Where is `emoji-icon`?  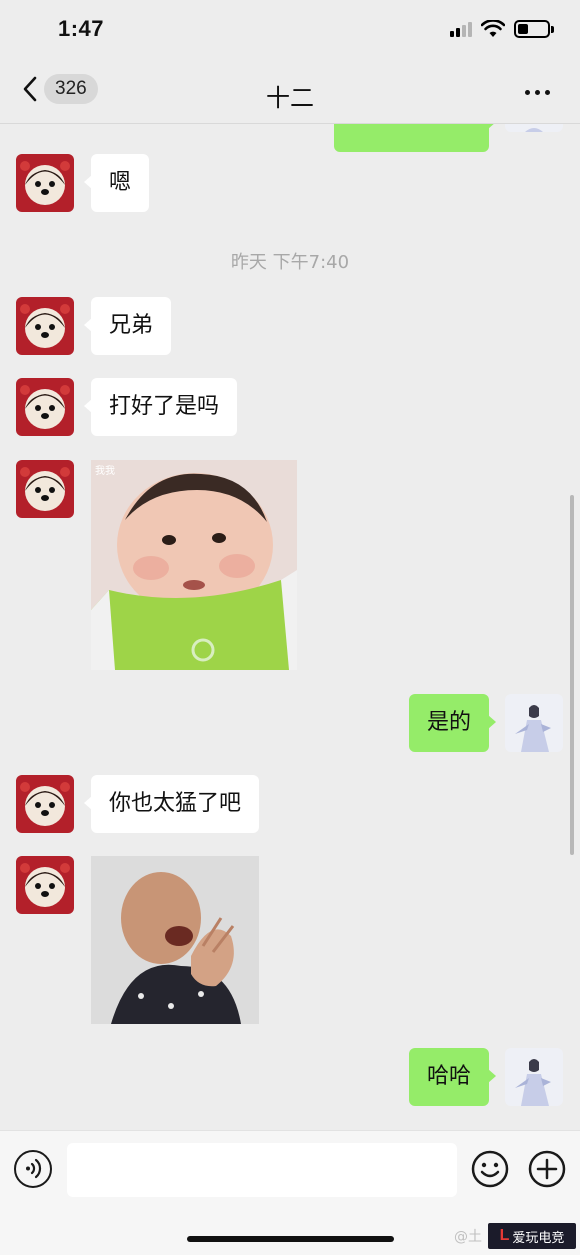 emoji-icon is located at coordinates (490, 1169).